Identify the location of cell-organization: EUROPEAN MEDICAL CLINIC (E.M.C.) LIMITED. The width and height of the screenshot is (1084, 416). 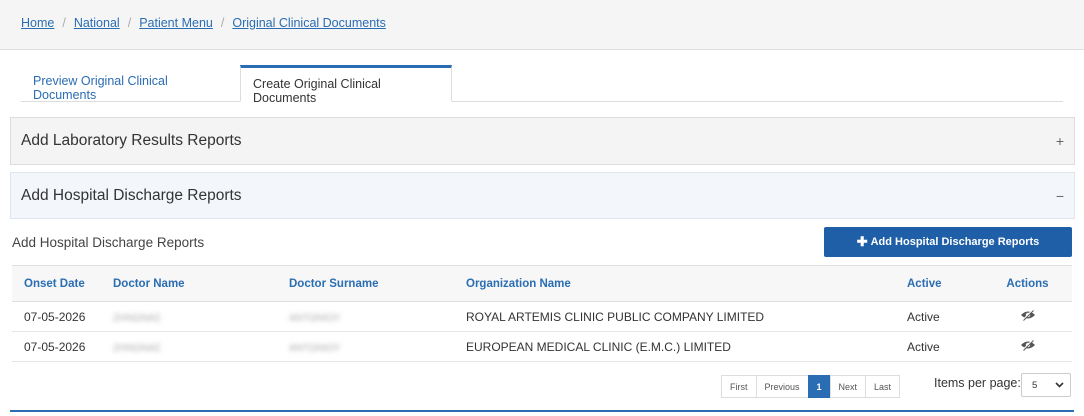
(674, 346).